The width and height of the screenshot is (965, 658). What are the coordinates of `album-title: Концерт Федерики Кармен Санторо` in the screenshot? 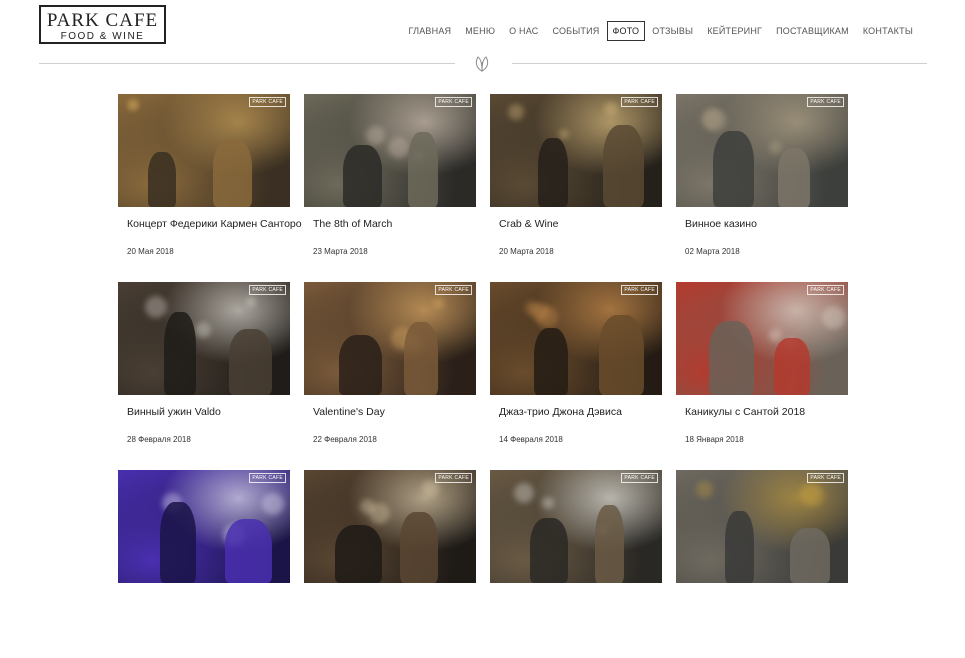 It's located at (214, 225).